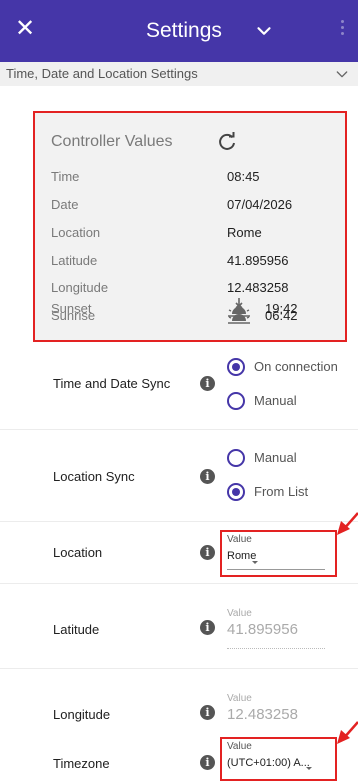  What do you see at coordinates (65, 176) in the screenshot?
I see `controller-label: Time` at bounding box center [65, 176].